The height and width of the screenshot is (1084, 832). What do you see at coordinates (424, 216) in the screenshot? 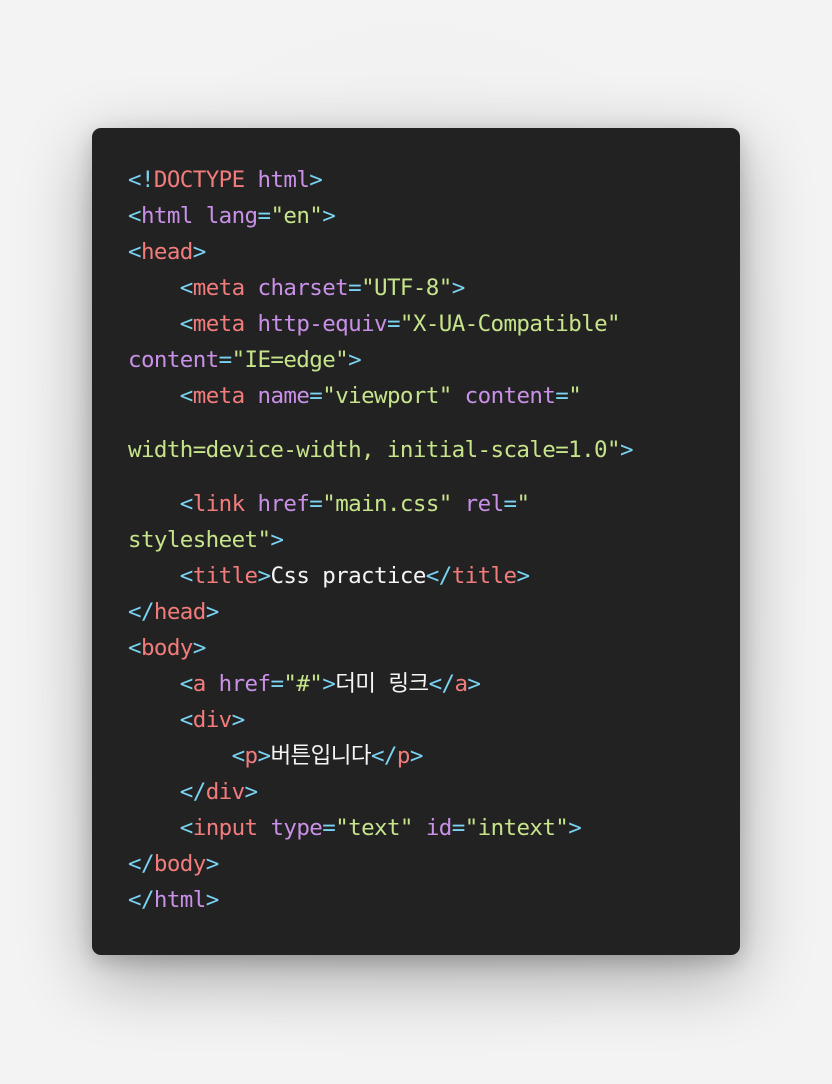
I see `code-line: <html lang="en">` at bounding box center [424, 216].